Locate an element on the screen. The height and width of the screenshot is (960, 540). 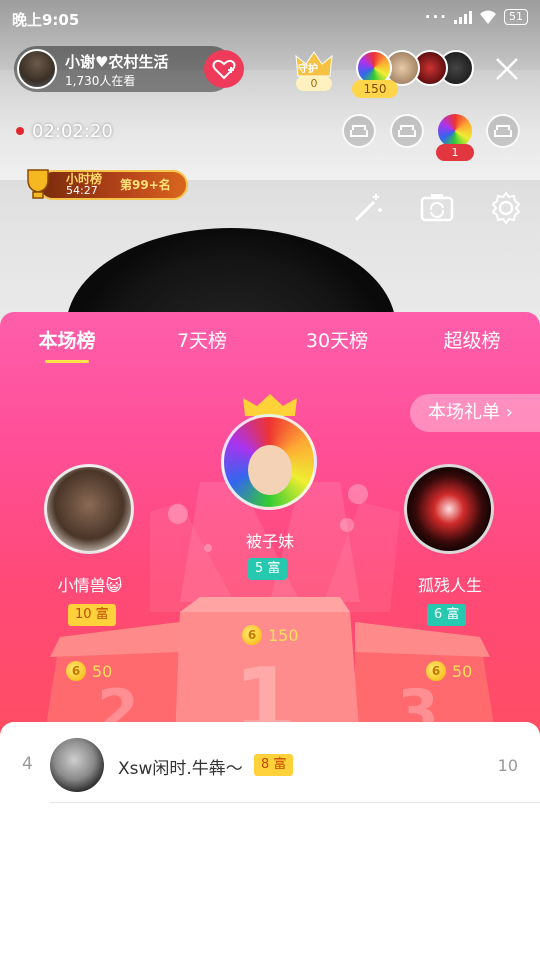
hourly-rank-position: 第99+名 is located at coordinates (145, 185).